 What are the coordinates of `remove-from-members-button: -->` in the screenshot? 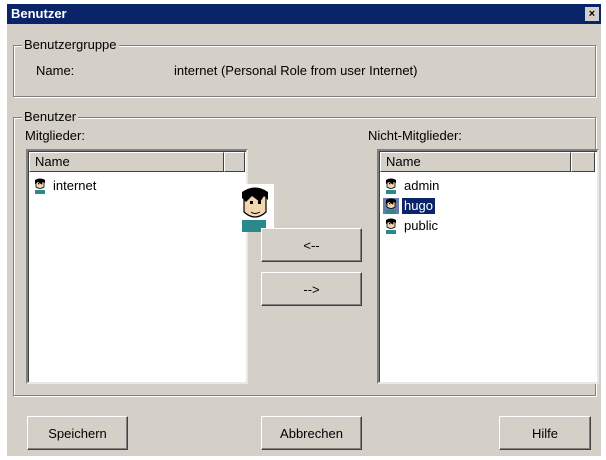 It's located at (311, 289).